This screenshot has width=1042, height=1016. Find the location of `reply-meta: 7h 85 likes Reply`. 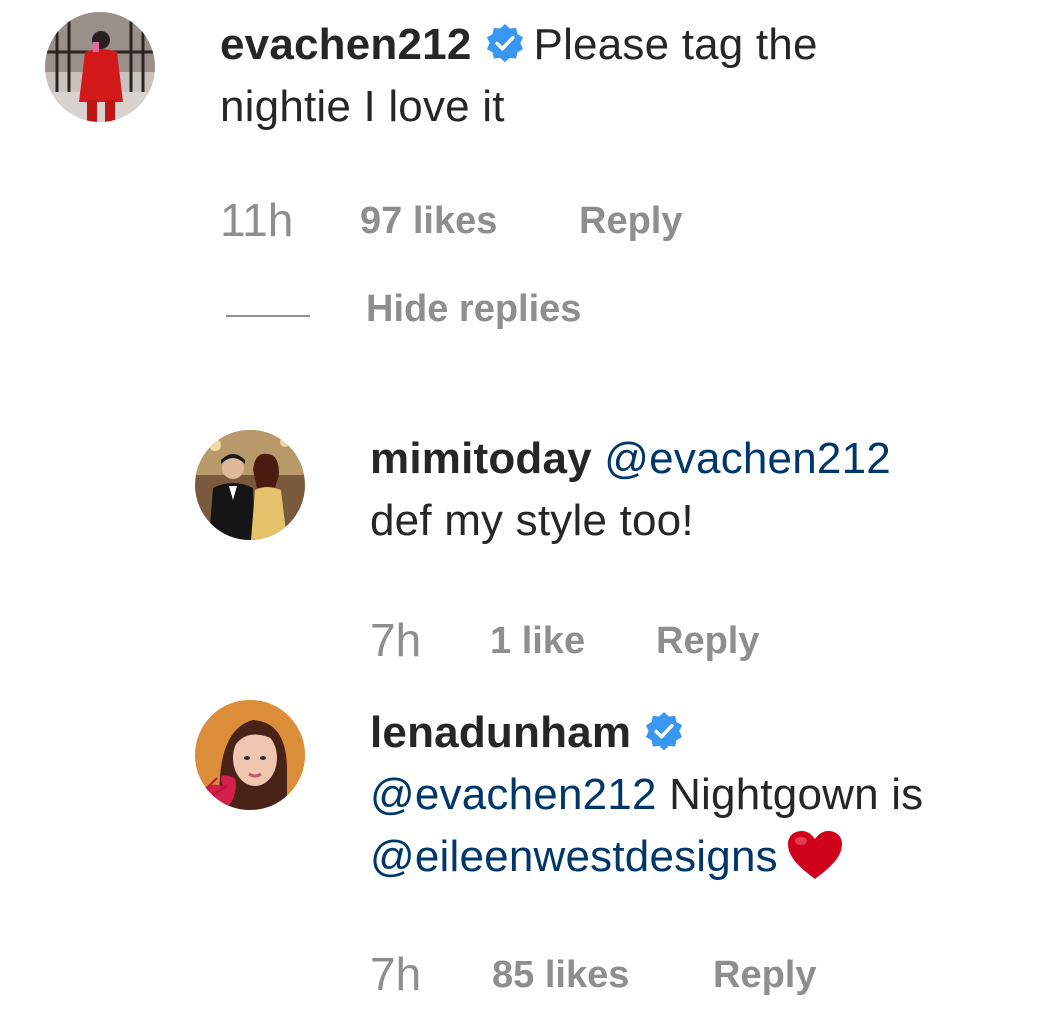

reply-meta: 7h 85 likes Reply is located at coordinates (670, 979).